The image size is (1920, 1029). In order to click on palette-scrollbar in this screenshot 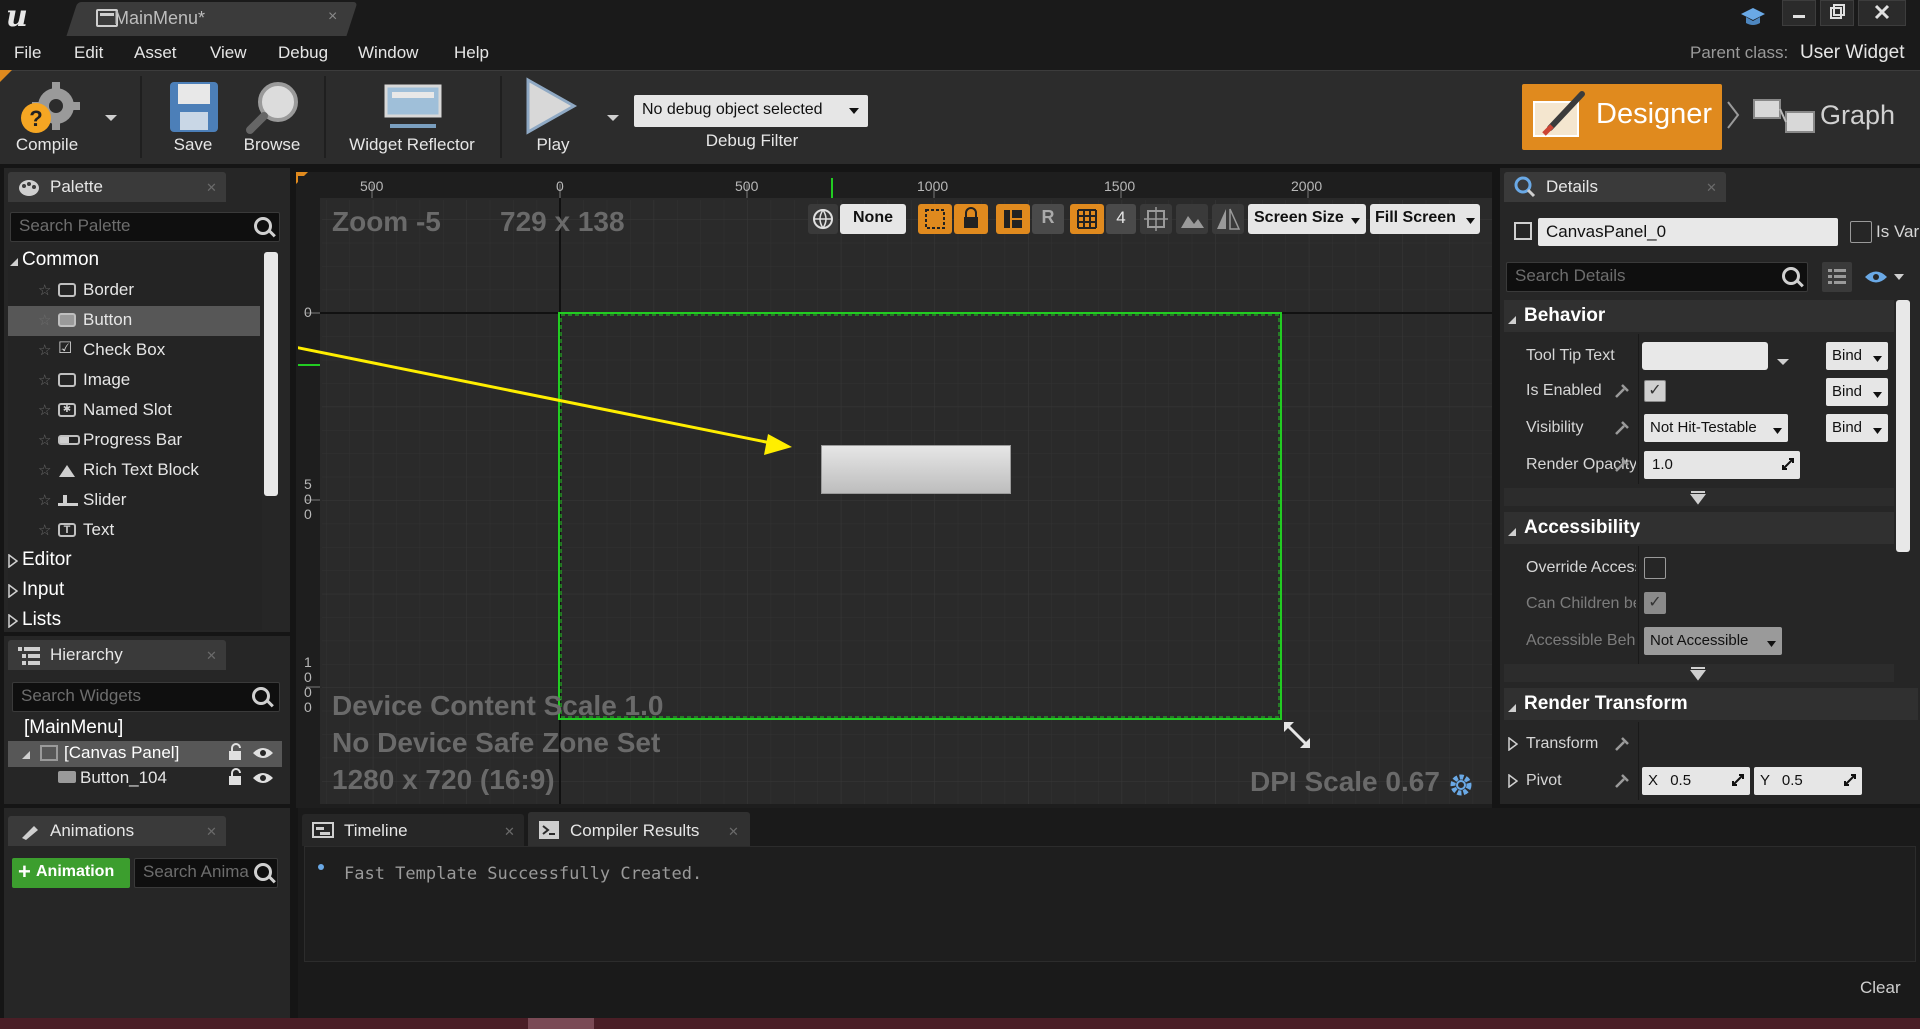, I will do `click(271, 374)`.